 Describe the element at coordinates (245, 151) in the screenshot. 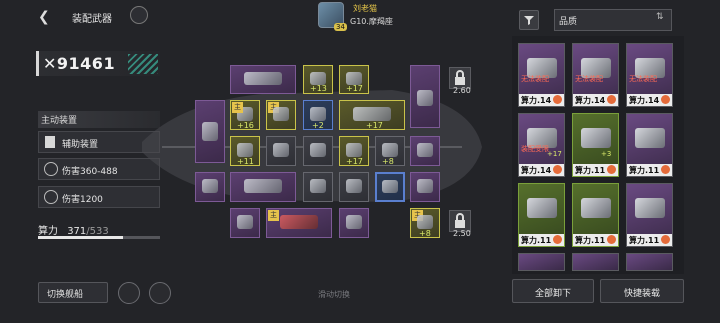

I see `weapon-slot: +11` at that location.